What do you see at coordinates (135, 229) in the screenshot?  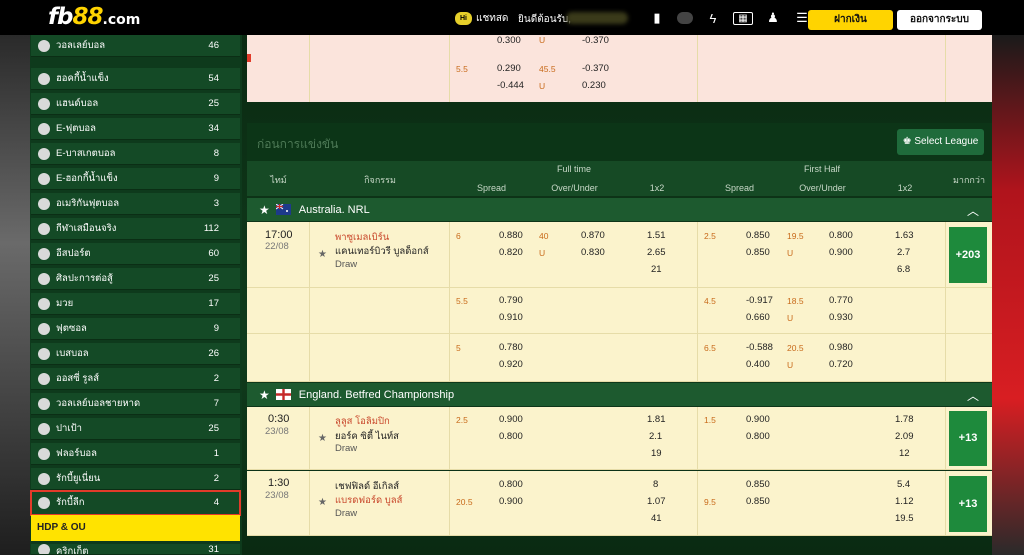 I see `sidebar-item: กีฬาเสมือนจริง 112` at bounding box center [135, 229].